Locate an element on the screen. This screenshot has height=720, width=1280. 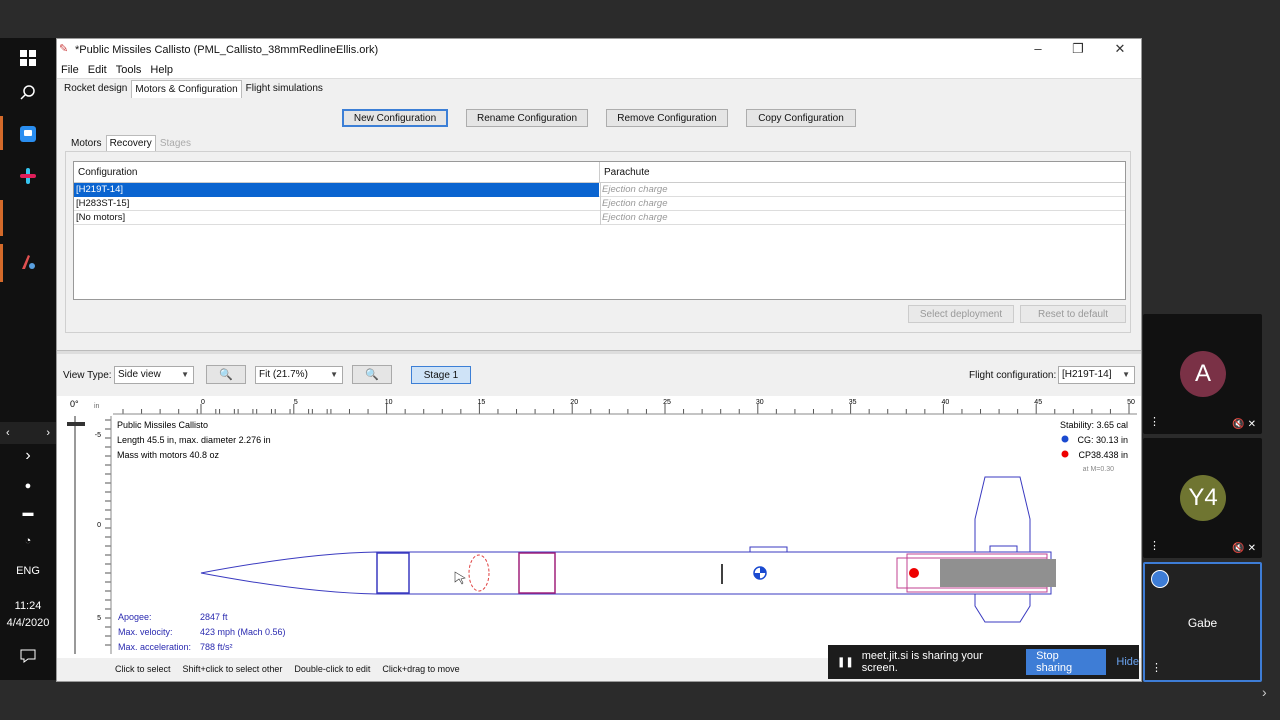
column-header-parachute: Parachute is located at coordinates (862, 172).